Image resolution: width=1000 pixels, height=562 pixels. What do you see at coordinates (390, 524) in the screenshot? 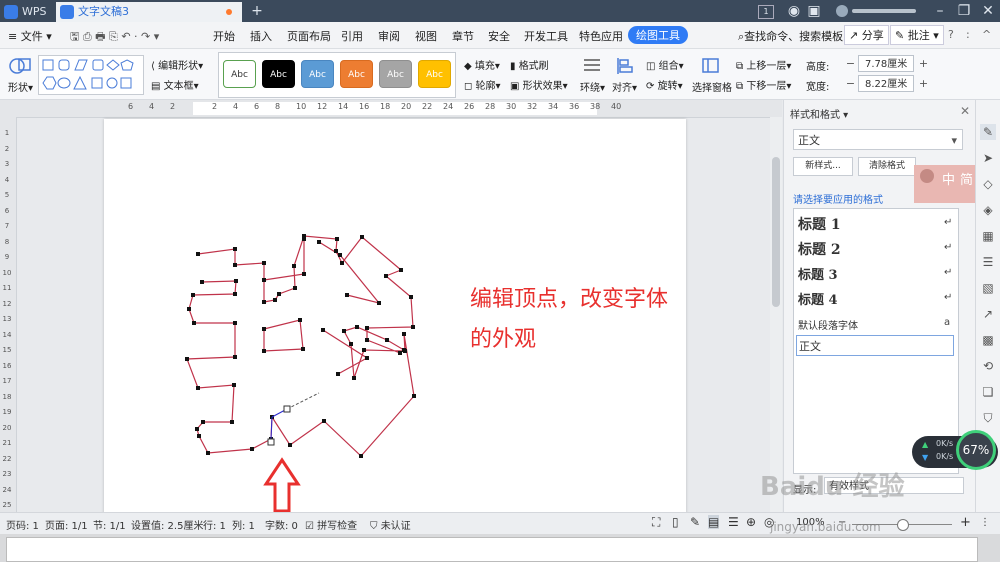
I see `certification-button: ⛉ 未认证` at bounding box center [390, 524].